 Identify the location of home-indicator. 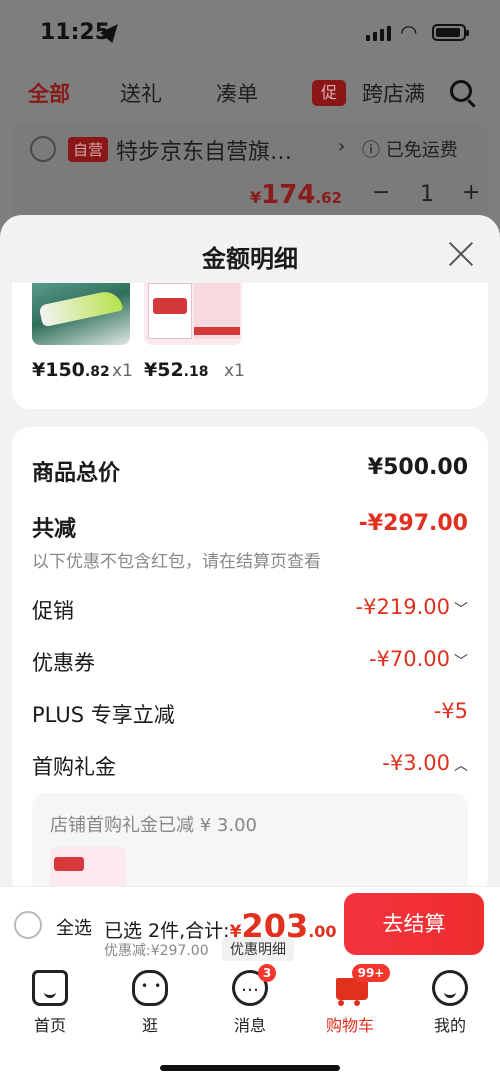
(250, 1068).